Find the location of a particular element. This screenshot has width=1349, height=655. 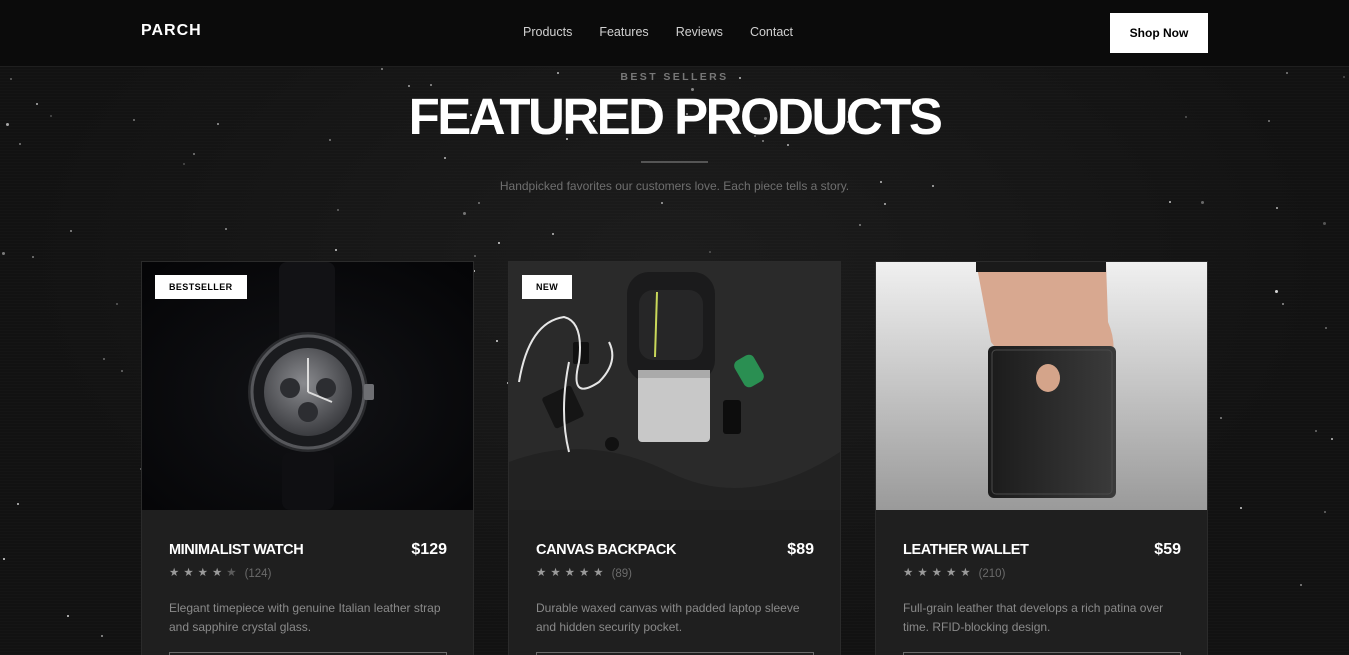

product-price: $89 is located at coordinates (800, 549).